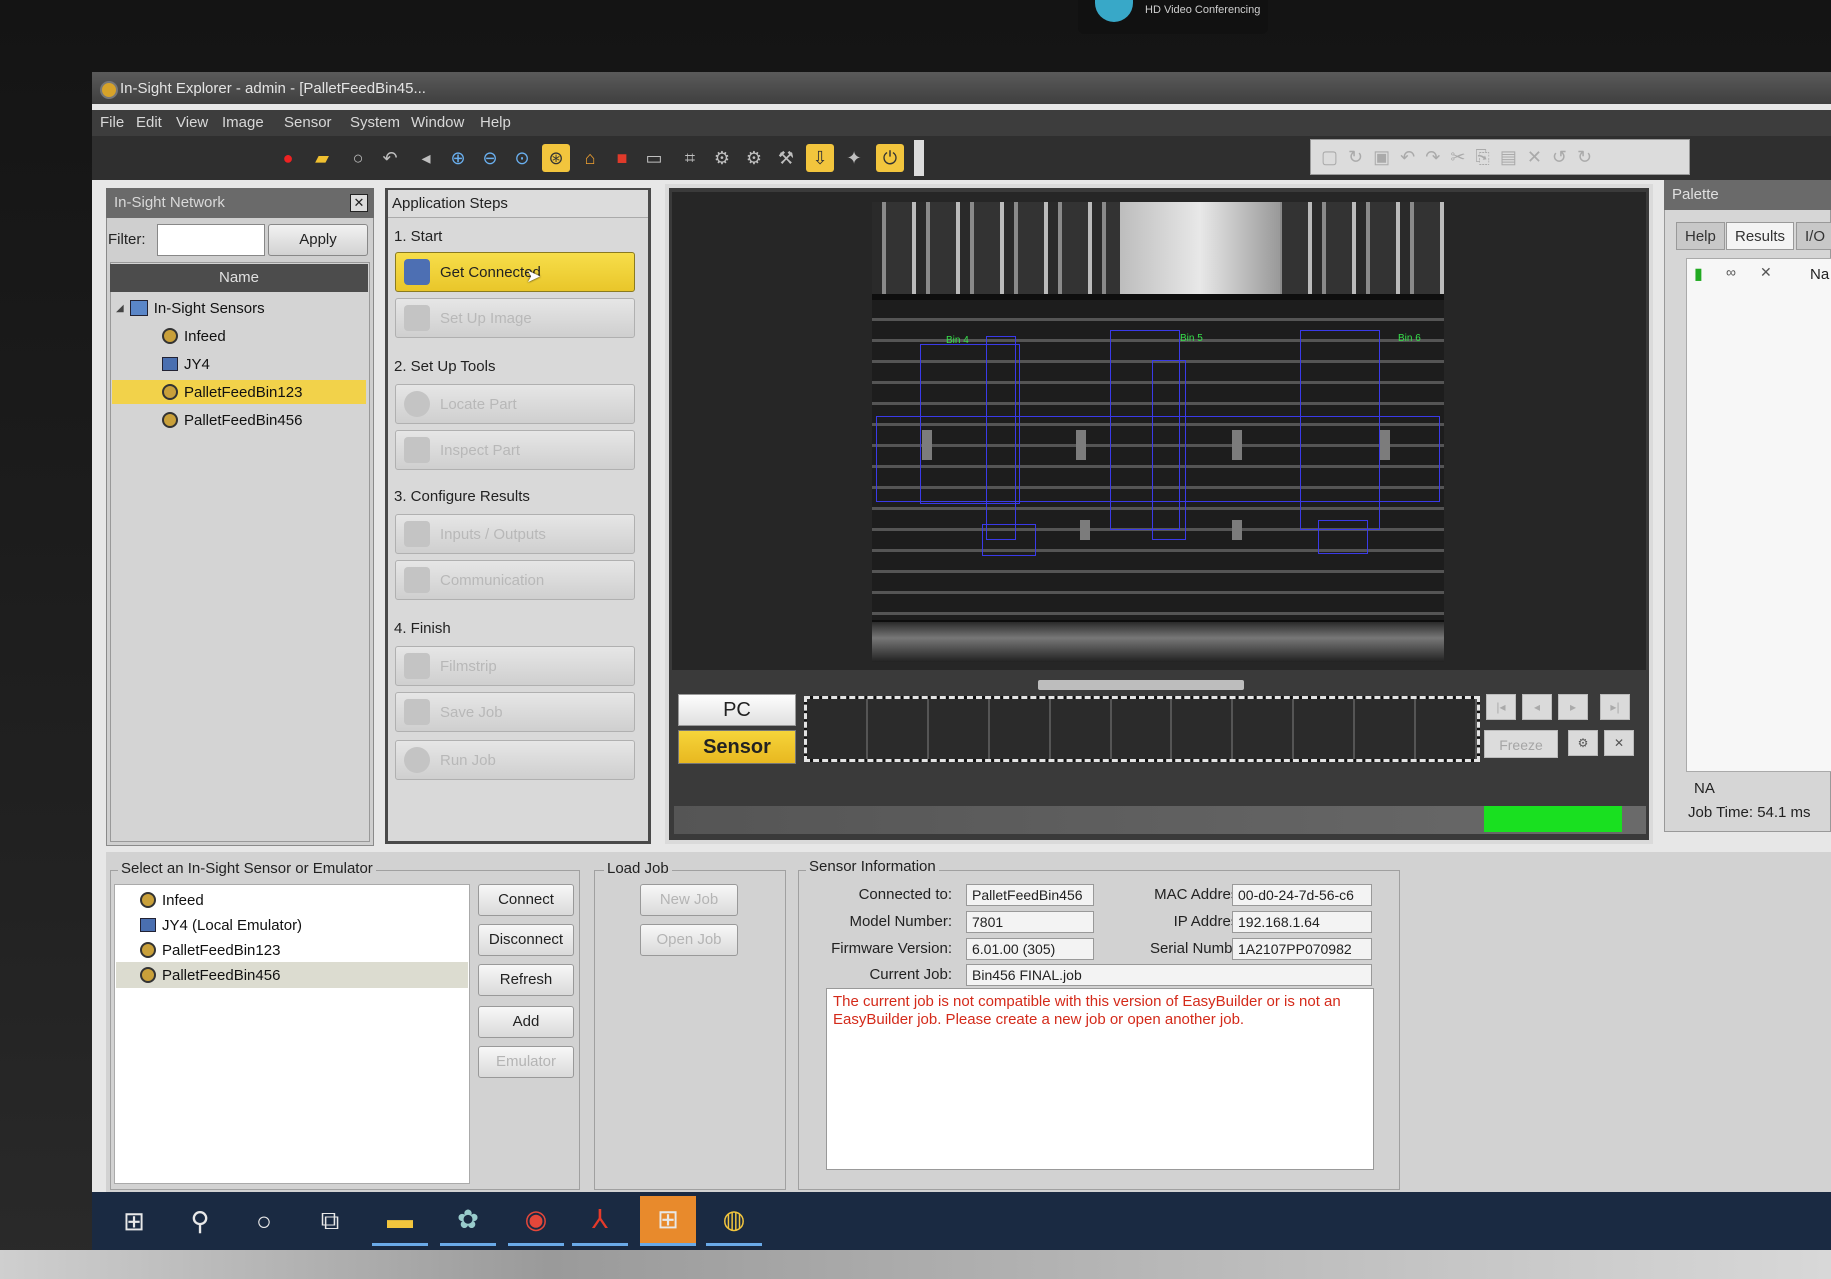  I want to click on apply-button: Apply, so click(318, 240).